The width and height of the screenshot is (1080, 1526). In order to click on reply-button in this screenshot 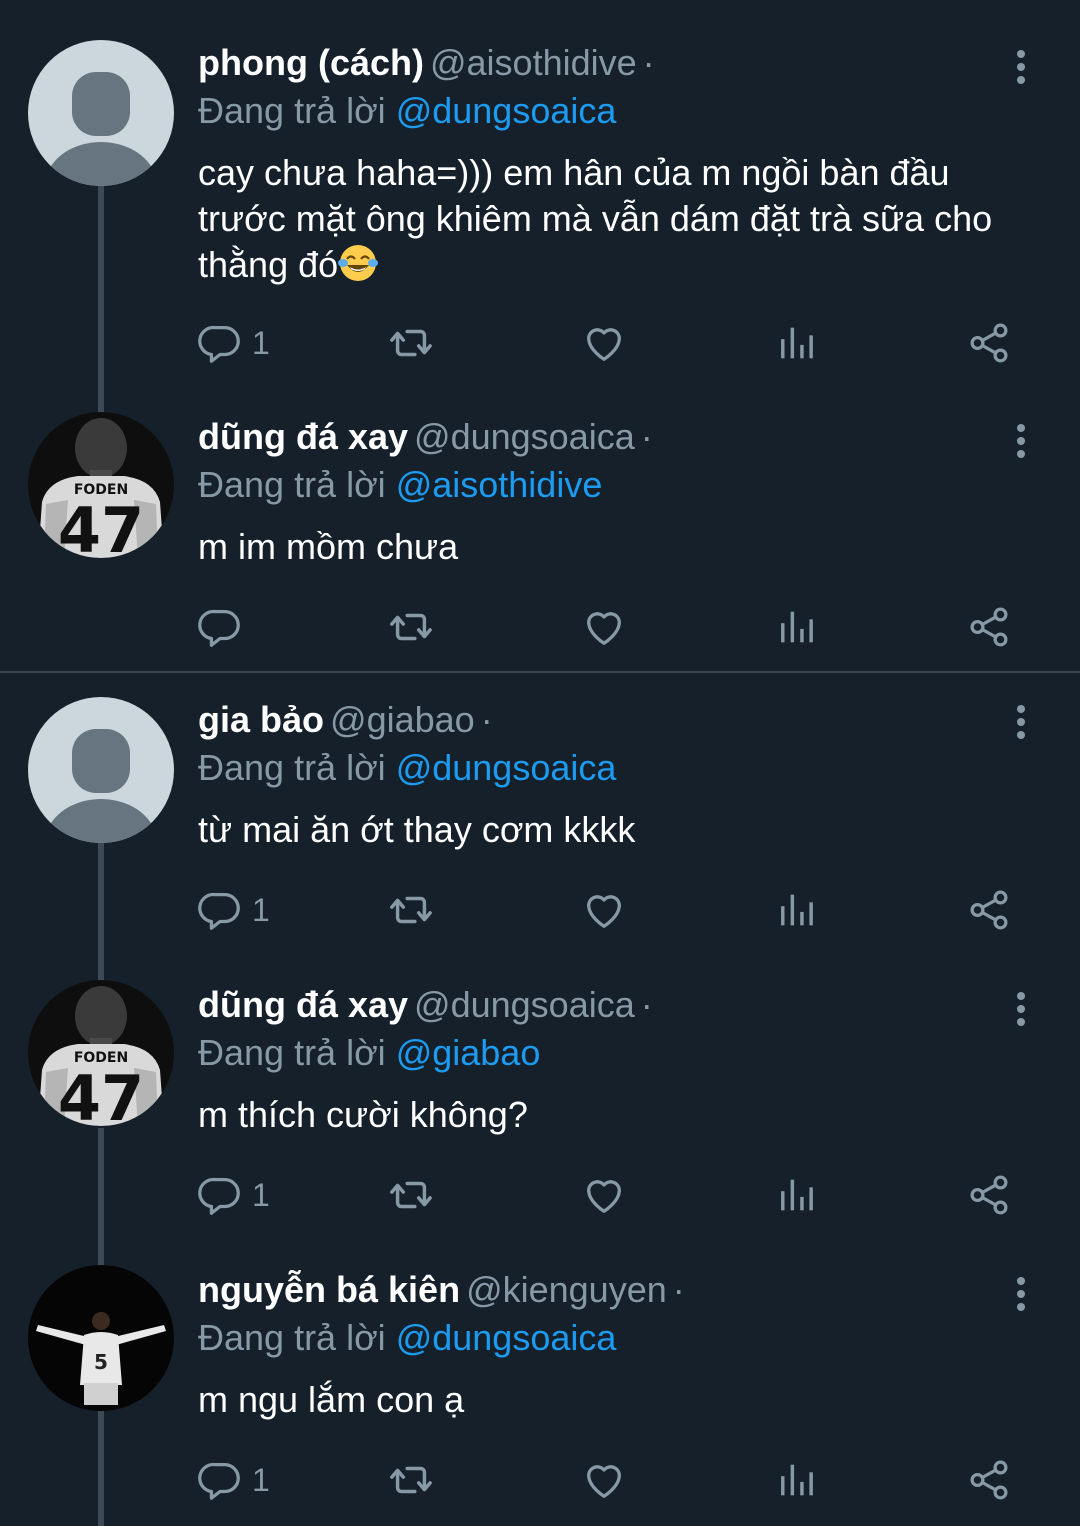, I will do `click(225, 627)`.